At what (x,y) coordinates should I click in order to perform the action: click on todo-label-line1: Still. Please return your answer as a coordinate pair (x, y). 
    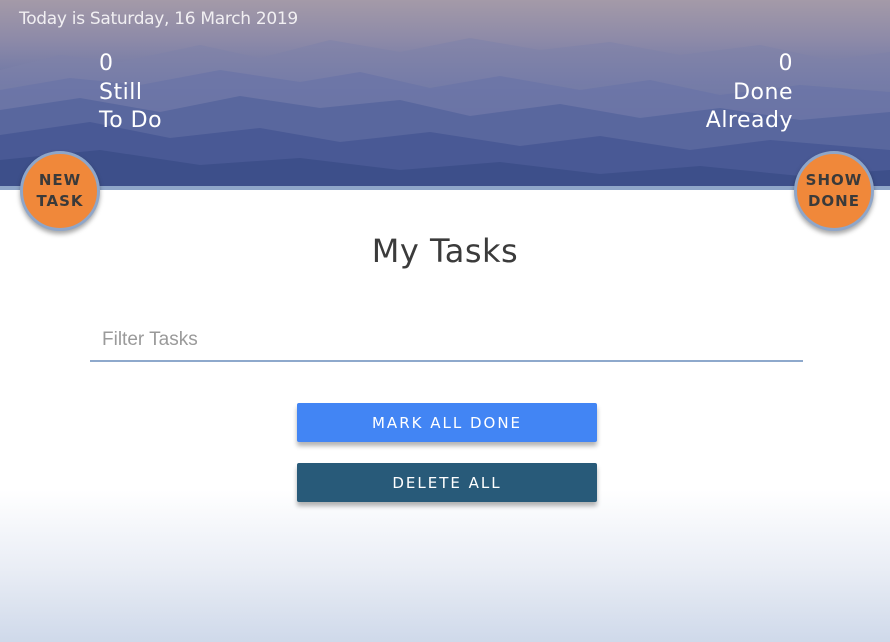
    Looking at the image, I should click on (121, 92).